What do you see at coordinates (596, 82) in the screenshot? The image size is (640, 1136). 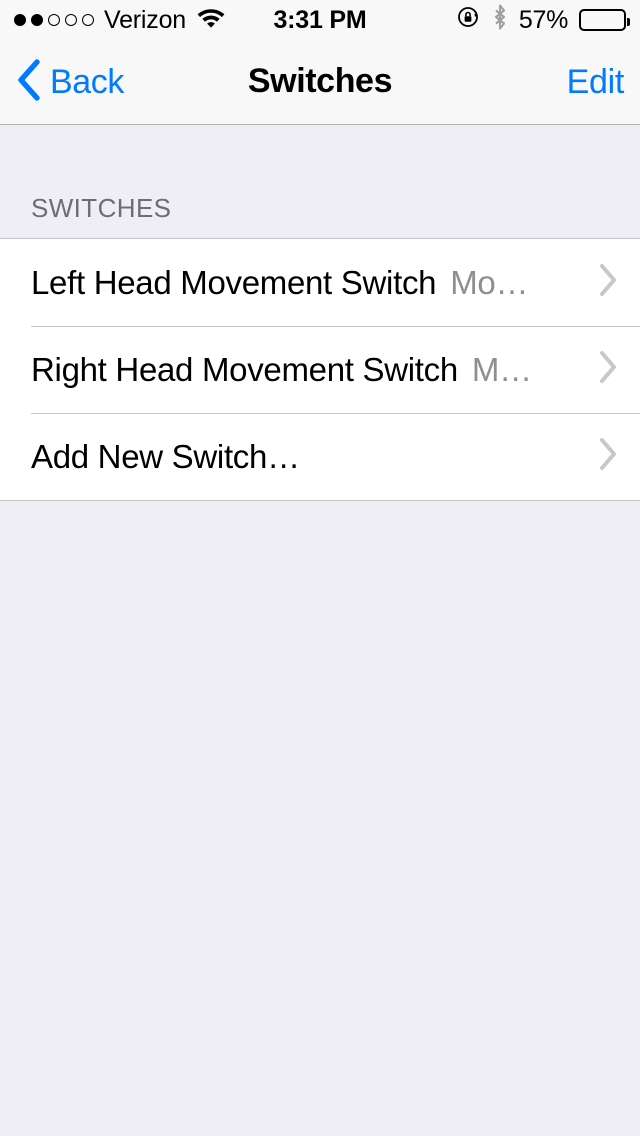 I see `edit-button: Edit` at bounding box center [596, 82].